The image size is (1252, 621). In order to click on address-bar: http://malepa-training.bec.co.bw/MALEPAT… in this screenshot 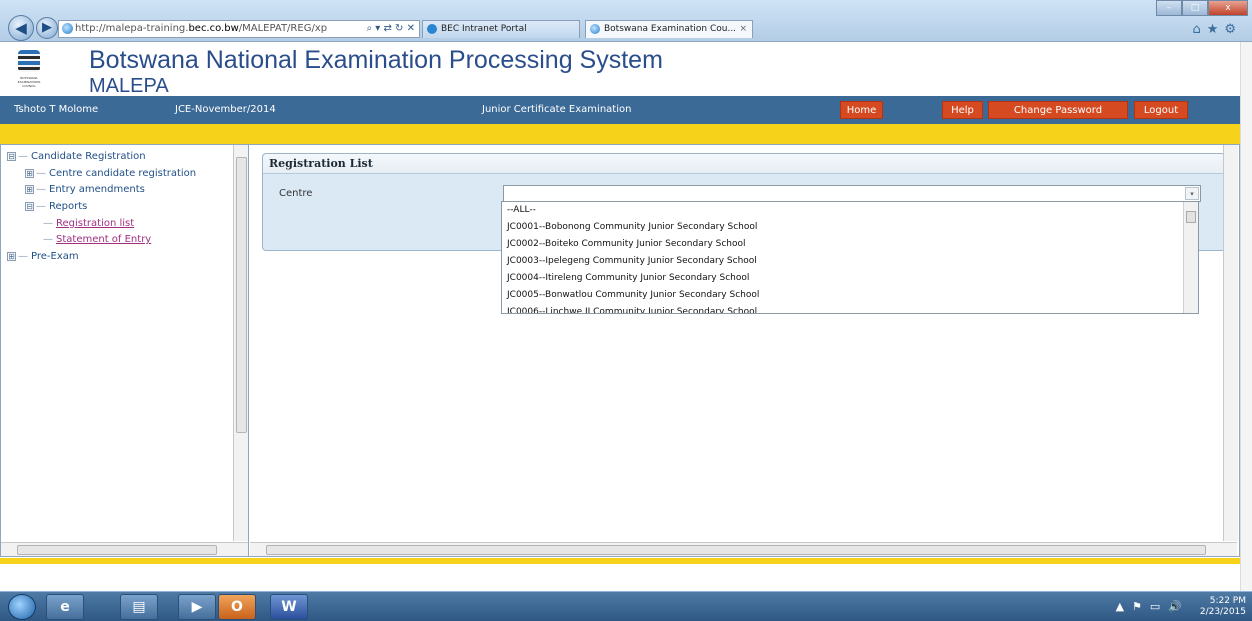, I will do `click(239, 29)`.